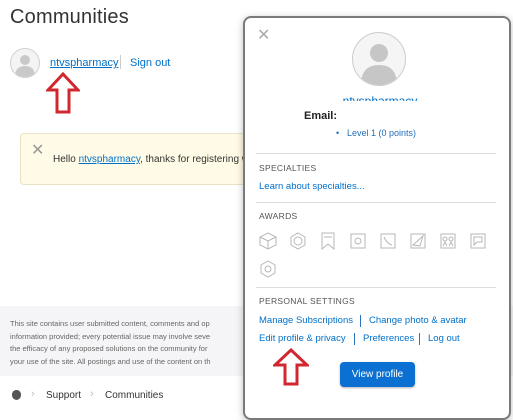 The image size is (513, 420). What do you see at coordinates (69, 17) in the screenshot?
I see `page-title: Communities` at bounding box center [69, 17].